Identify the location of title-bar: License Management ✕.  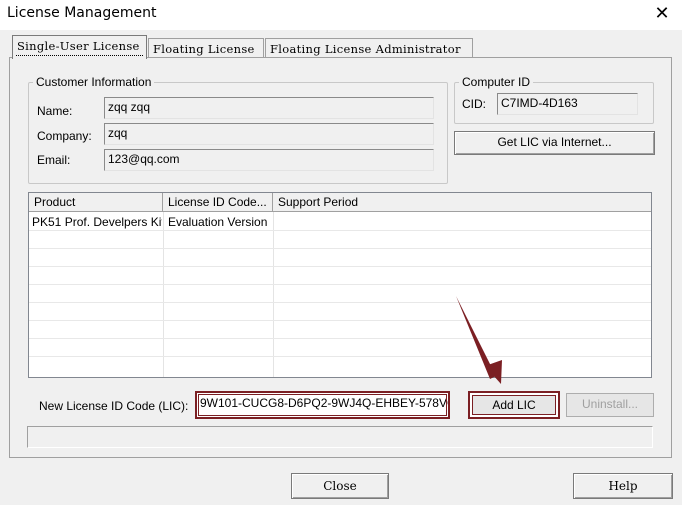
(341, 15).